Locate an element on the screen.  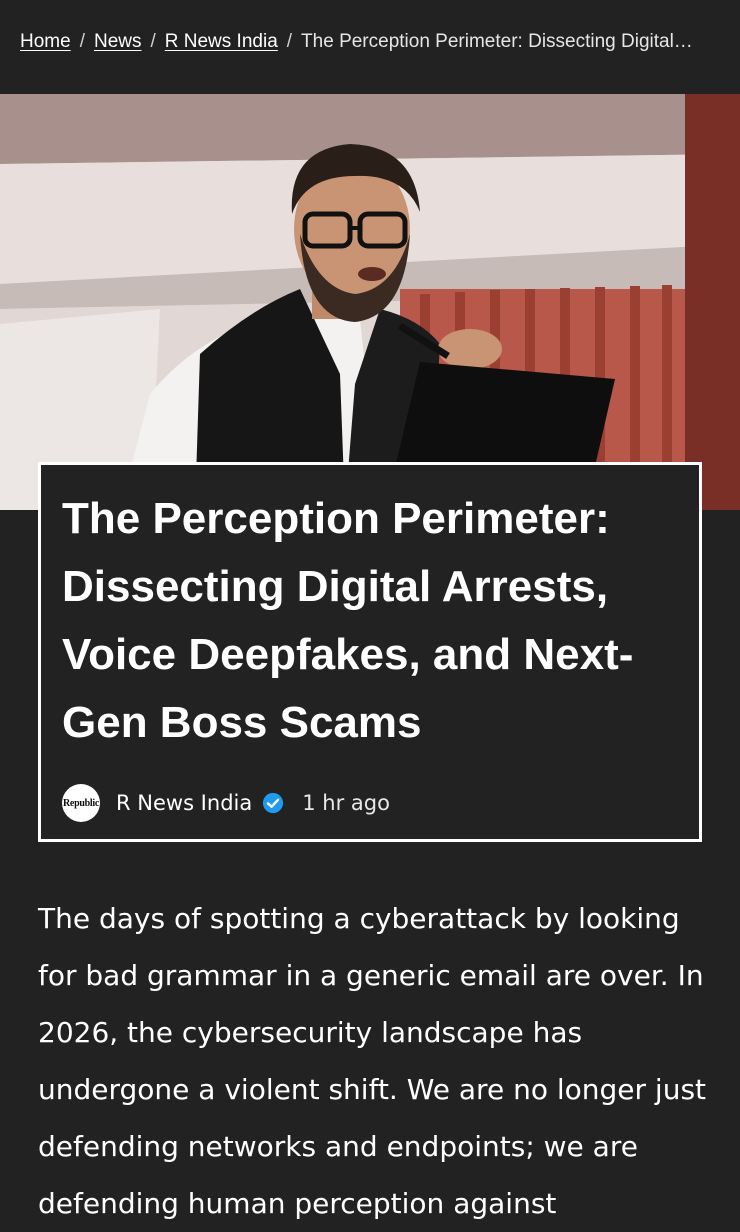
breadcrumb-r-news-india-link: R News India is located at coordinates (221, 41).